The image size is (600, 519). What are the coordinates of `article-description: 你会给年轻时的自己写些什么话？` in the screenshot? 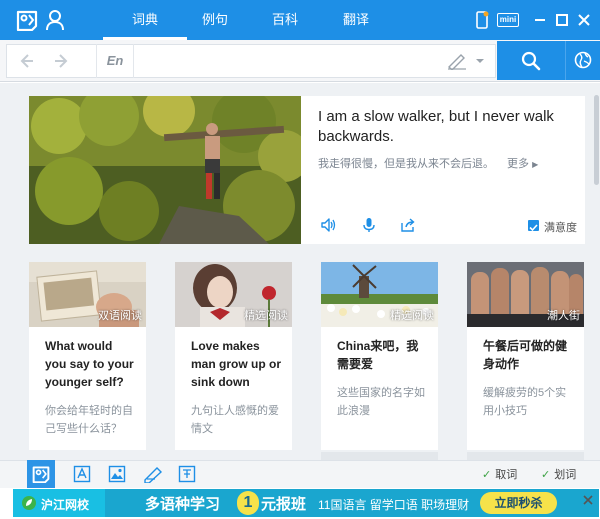 It's located at (89, 420).